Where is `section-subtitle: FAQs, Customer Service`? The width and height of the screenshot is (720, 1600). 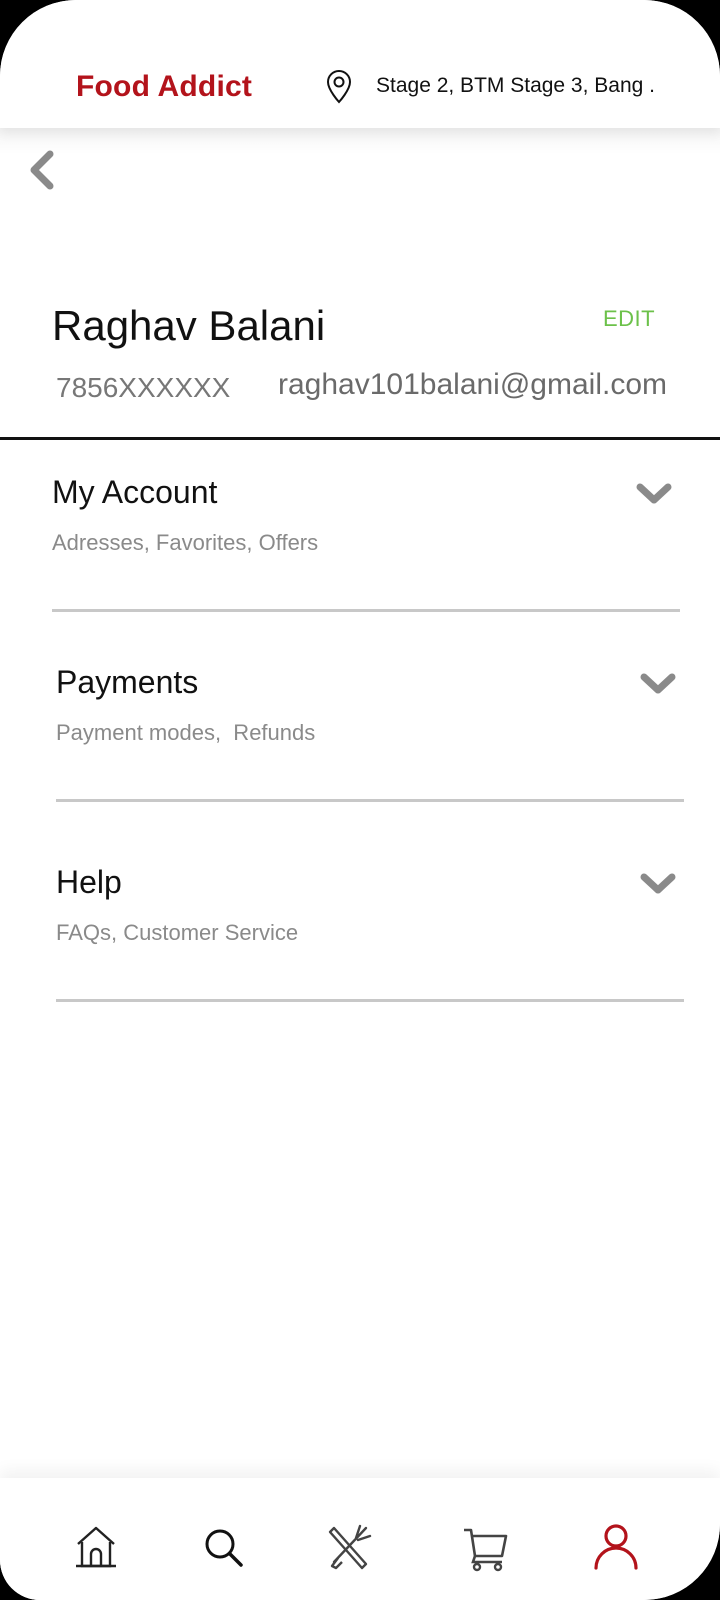
section-subtitle: FAQs, Customer Service is located at coordinates (177, 932).